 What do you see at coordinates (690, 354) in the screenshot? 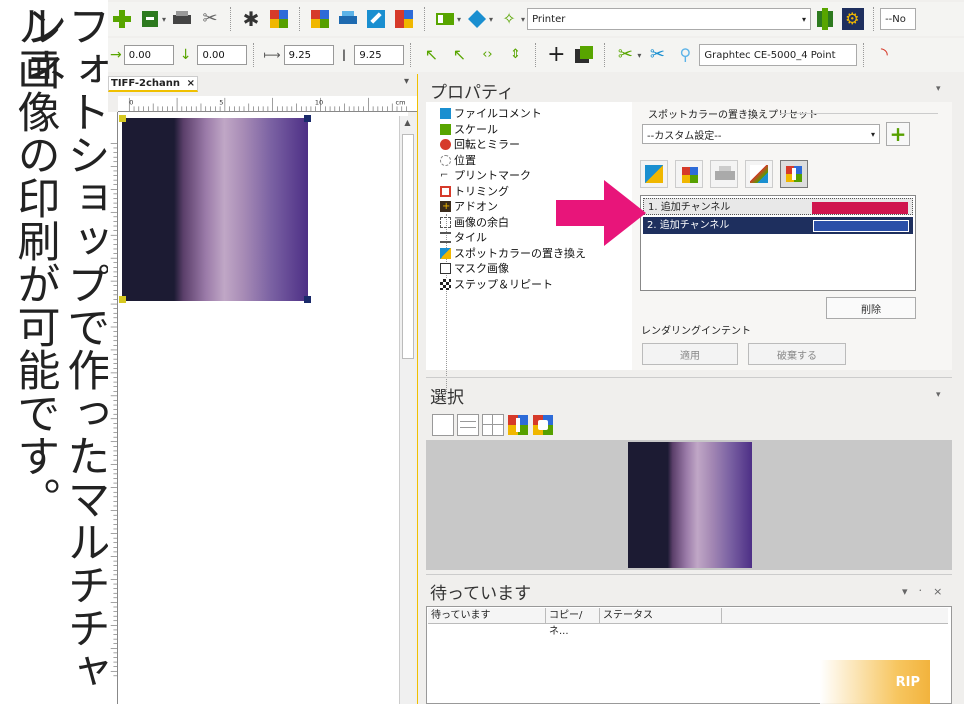
I see `apply-button: 適用` at bounding box center [690, 354].